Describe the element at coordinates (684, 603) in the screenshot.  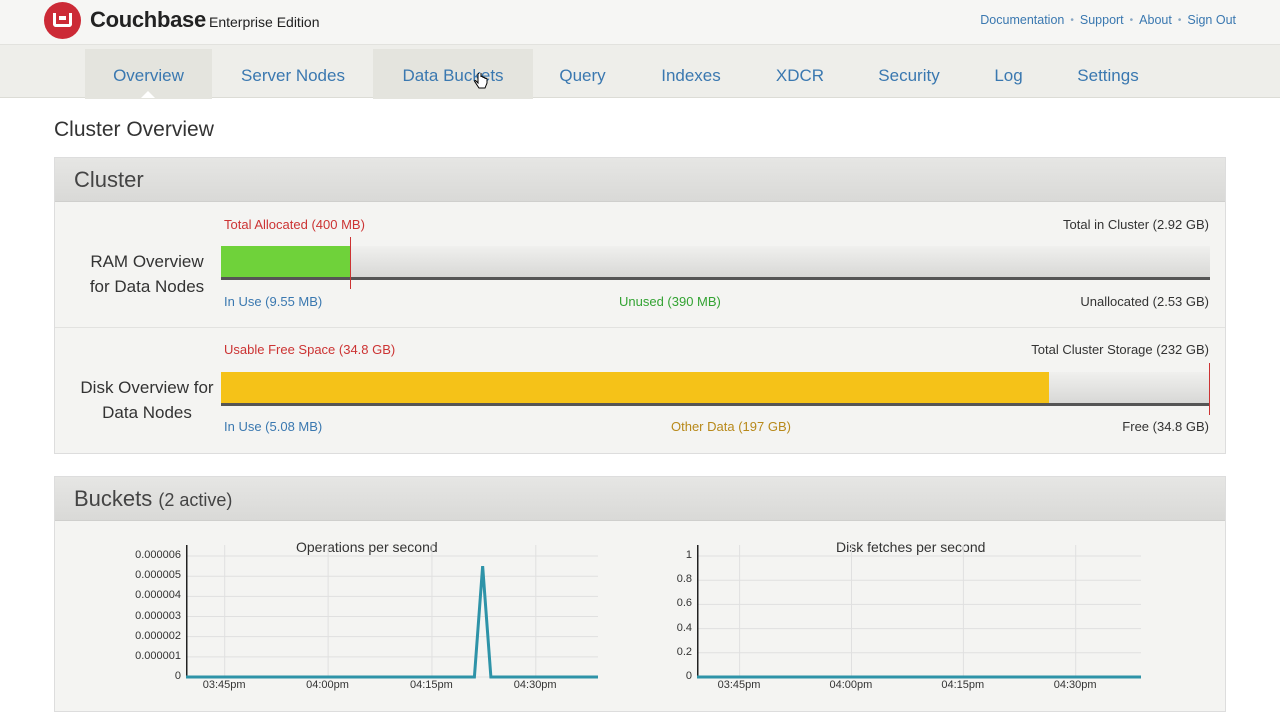
I see `y-tick-label: 0.6` at that location.